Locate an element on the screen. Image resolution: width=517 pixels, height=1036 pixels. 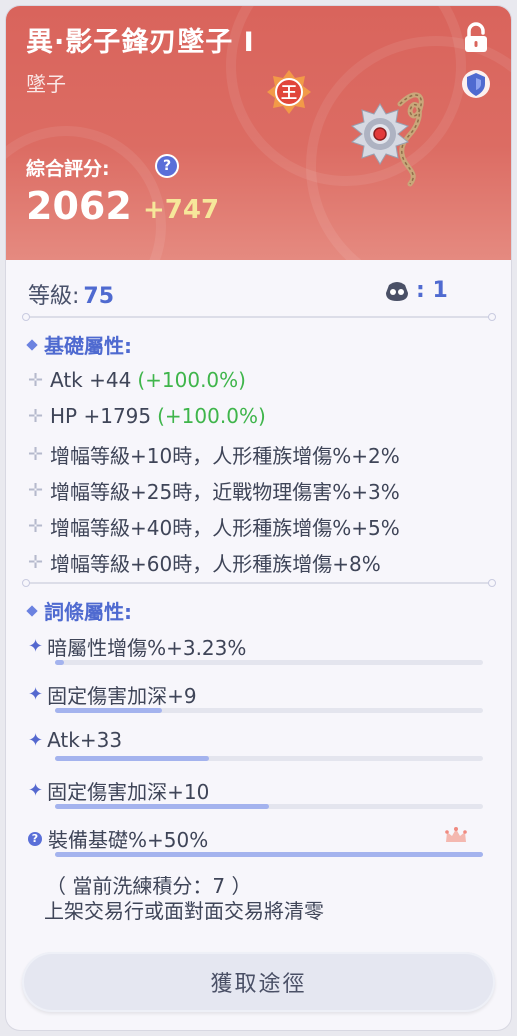
lock-icon is located at coordinates (476, 38).